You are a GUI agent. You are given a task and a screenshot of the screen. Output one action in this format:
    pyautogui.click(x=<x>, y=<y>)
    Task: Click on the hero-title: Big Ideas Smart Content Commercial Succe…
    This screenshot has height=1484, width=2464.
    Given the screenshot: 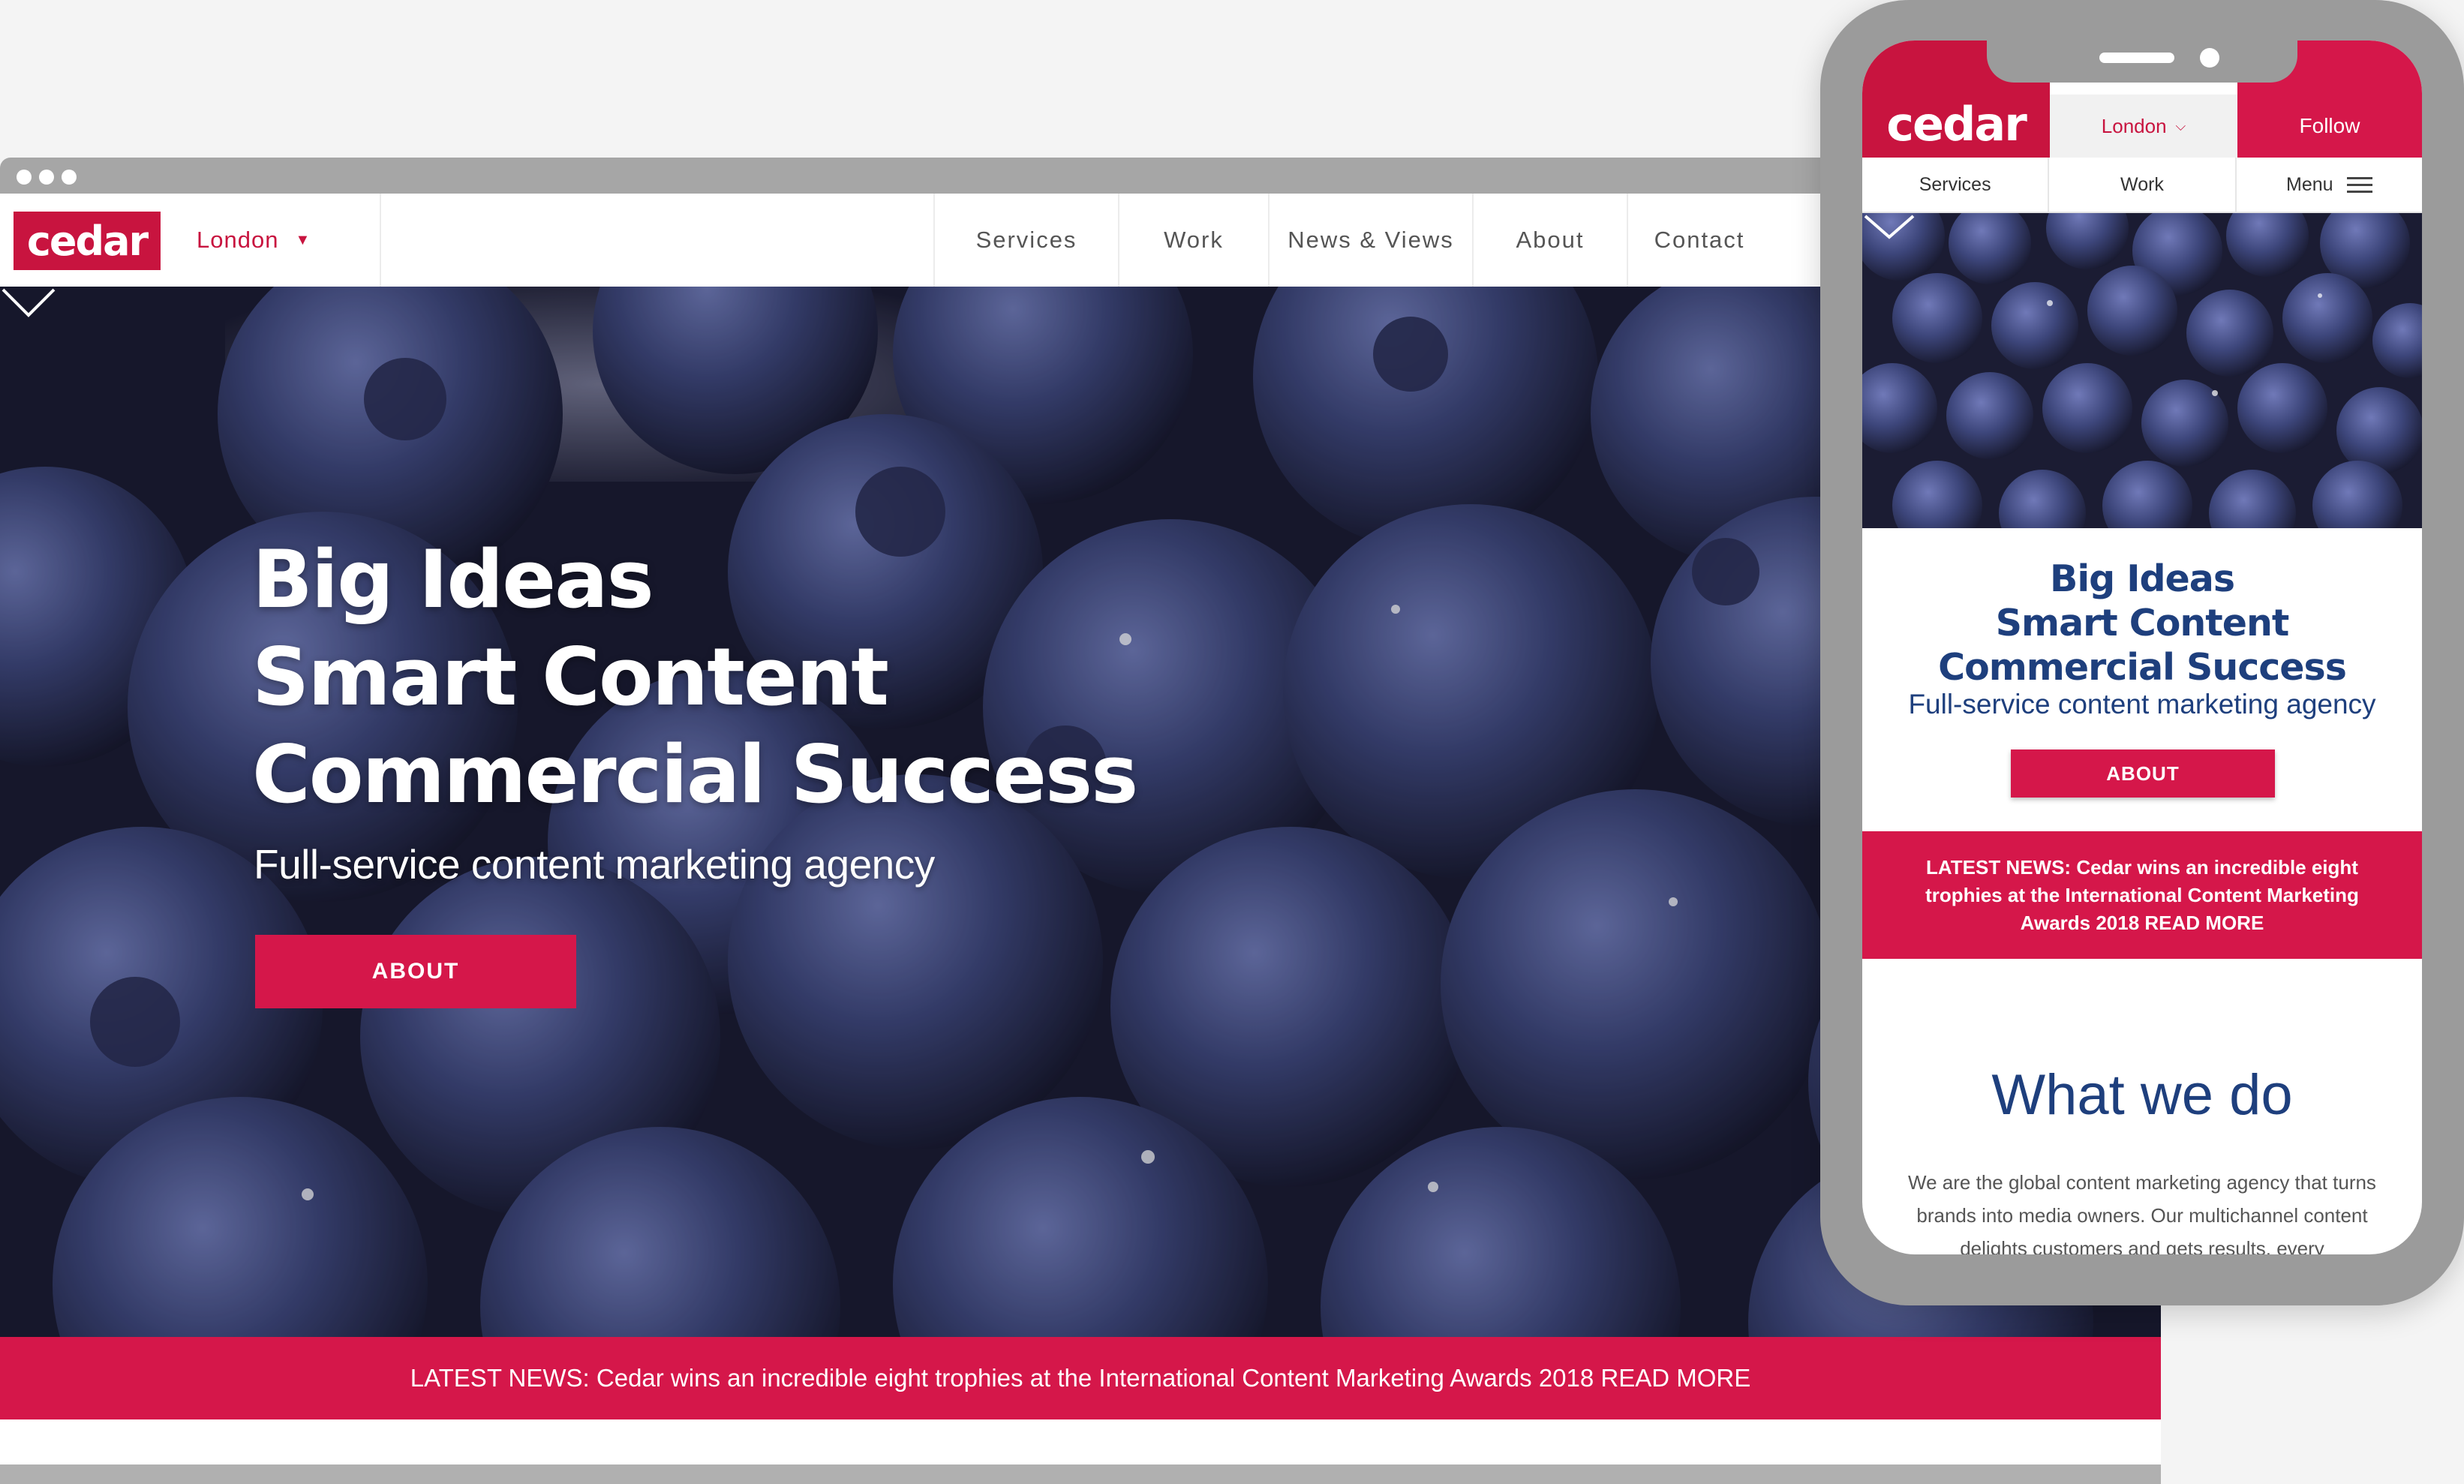 What is the action you would take?
    pyautogui.click(x=695, y=677)
    